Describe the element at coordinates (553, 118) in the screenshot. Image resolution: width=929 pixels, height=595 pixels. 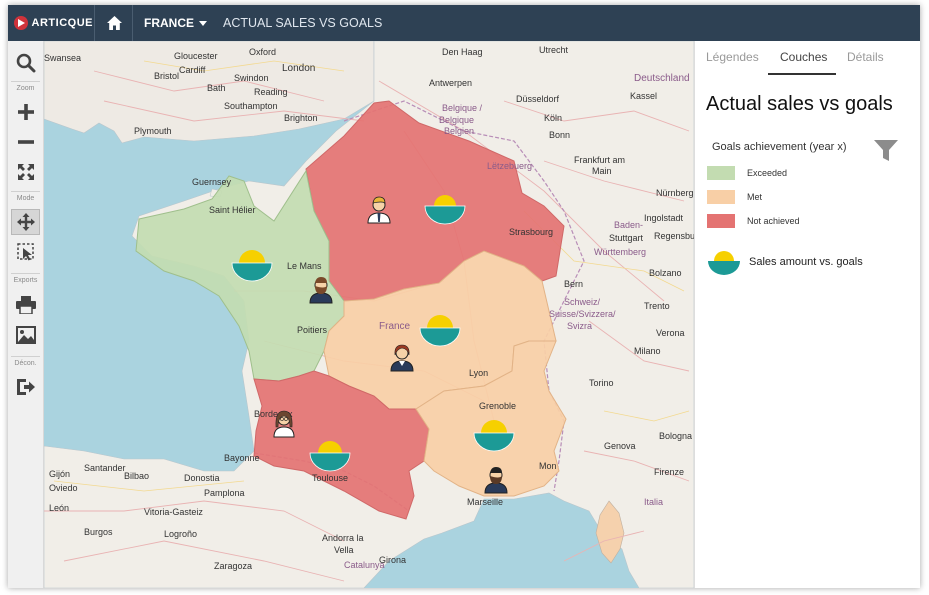
I see `svg-text: Köln` at that location.